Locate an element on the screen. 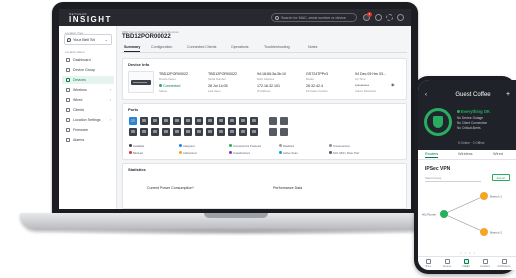  location-pin-icon is located at coordinates (69, 40).